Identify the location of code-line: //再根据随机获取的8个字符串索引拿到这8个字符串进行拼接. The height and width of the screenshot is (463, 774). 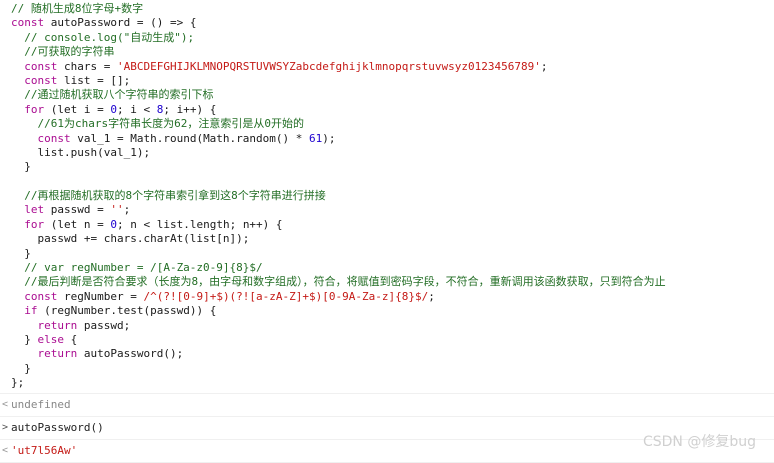
(392, 196).